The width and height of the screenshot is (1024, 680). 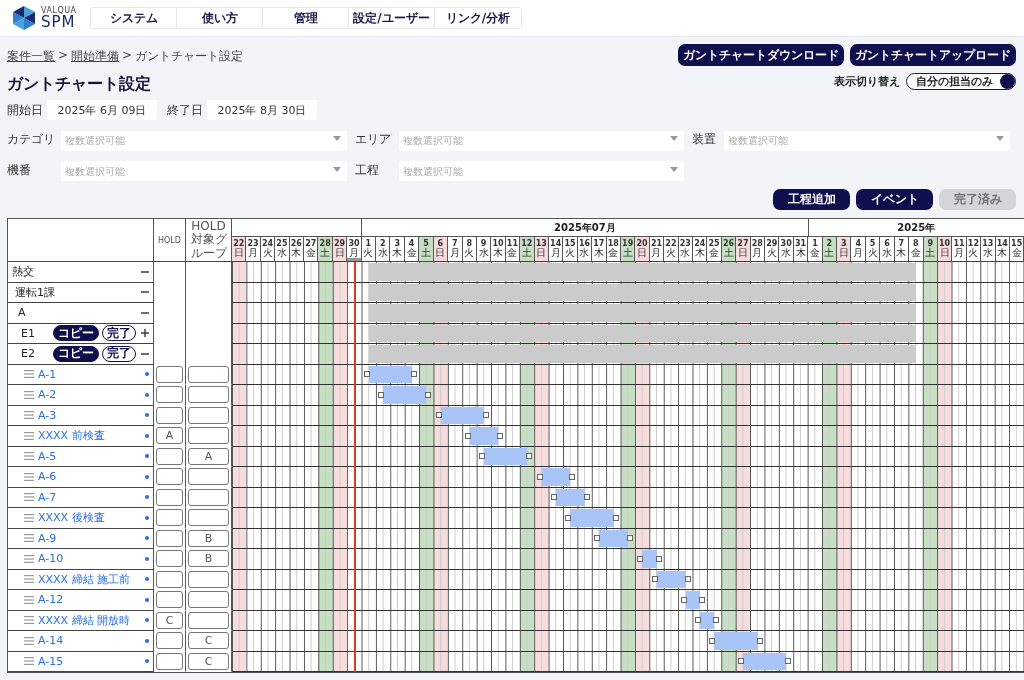 What do you see at coordinates (89, 436) in the screenshot?
I see `task-name: XXXX 前検査` at bounding box center [89, 436].